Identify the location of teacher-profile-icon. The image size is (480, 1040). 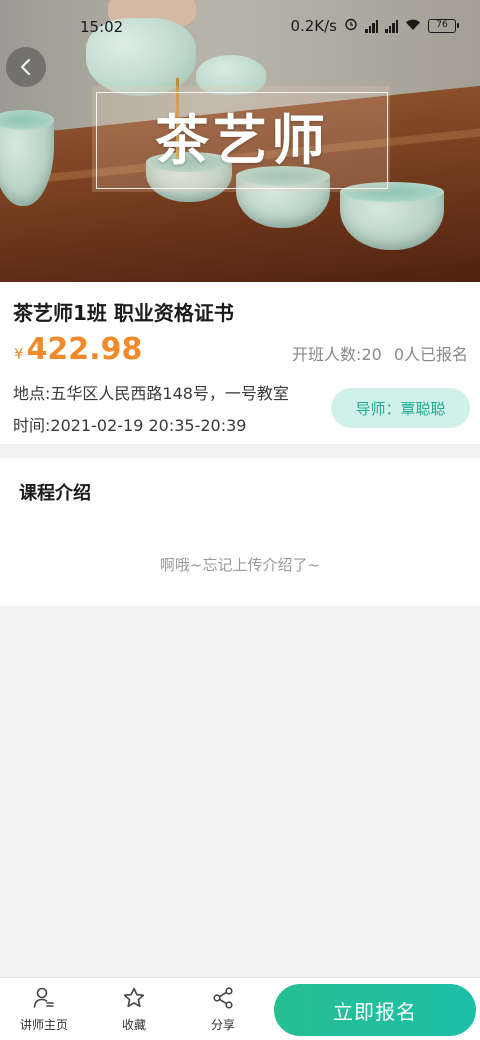
(43, 997).